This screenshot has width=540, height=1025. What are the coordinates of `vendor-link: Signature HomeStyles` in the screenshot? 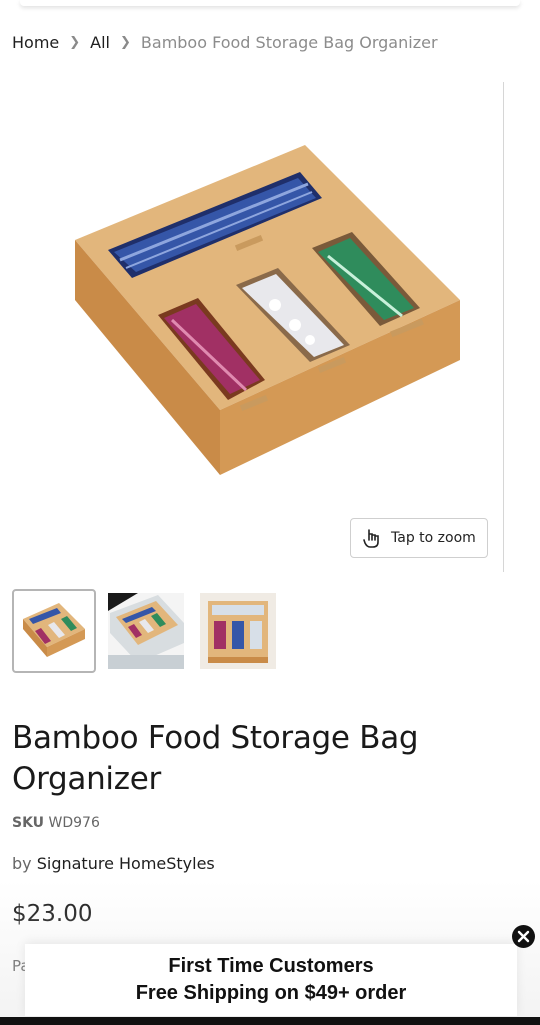 It's located at (126, 863).